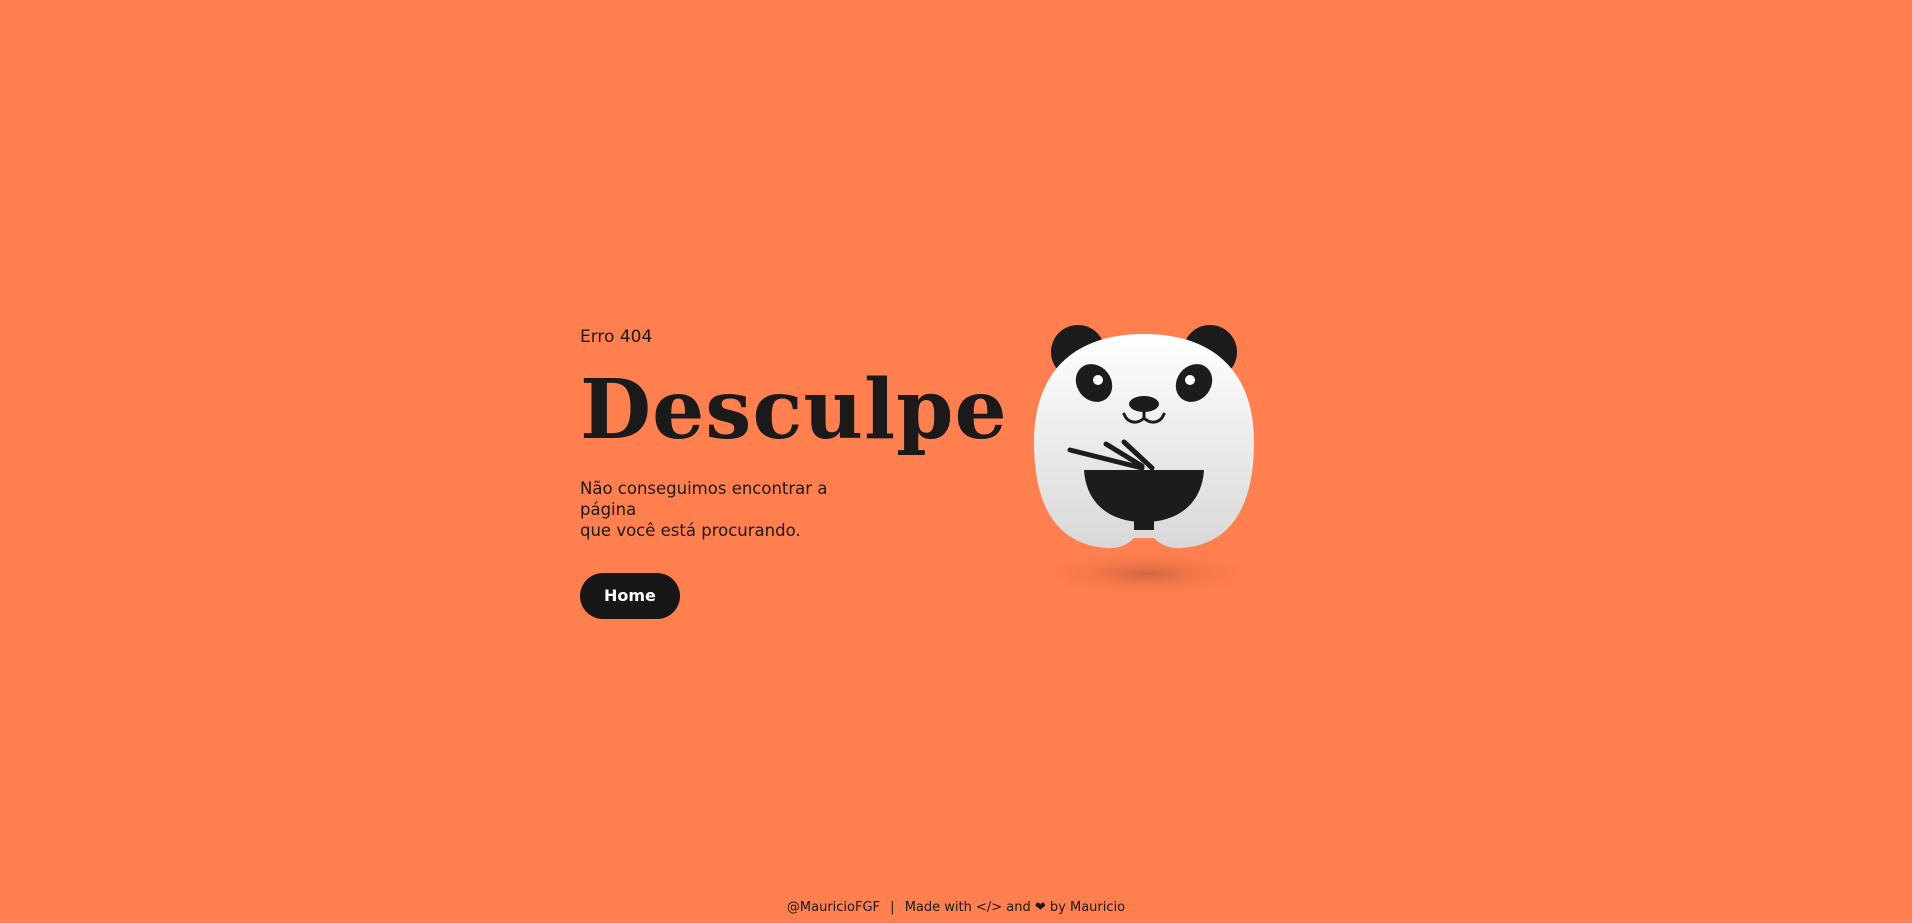  I want to click on home-button: Home, so click(630, 596).